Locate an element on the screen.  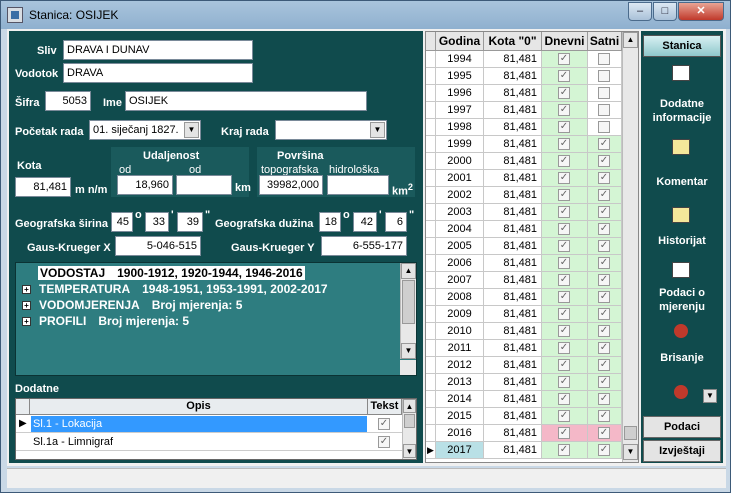
godina-cell: 2012 is located at coordinates (460, 365).